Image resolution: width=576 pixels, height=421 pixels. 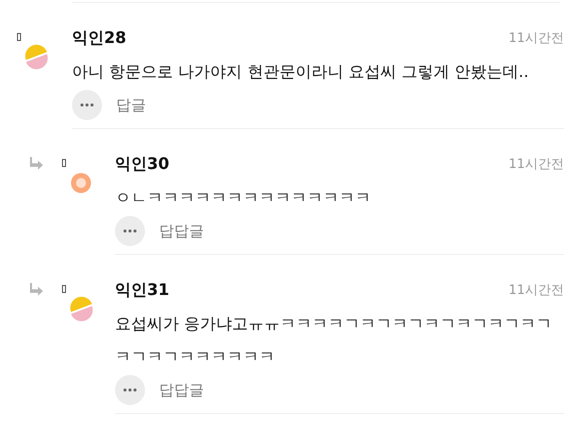 What do you see at coordinates (131, 105) in the screenshot?
I see `reply-link: 답글` at bounding box center [131, 105].